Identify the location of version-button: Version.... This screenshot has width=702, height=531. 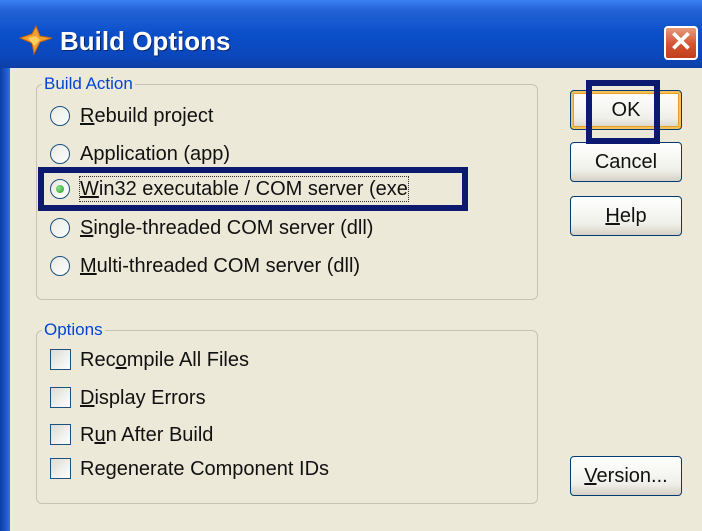
(626, 476).